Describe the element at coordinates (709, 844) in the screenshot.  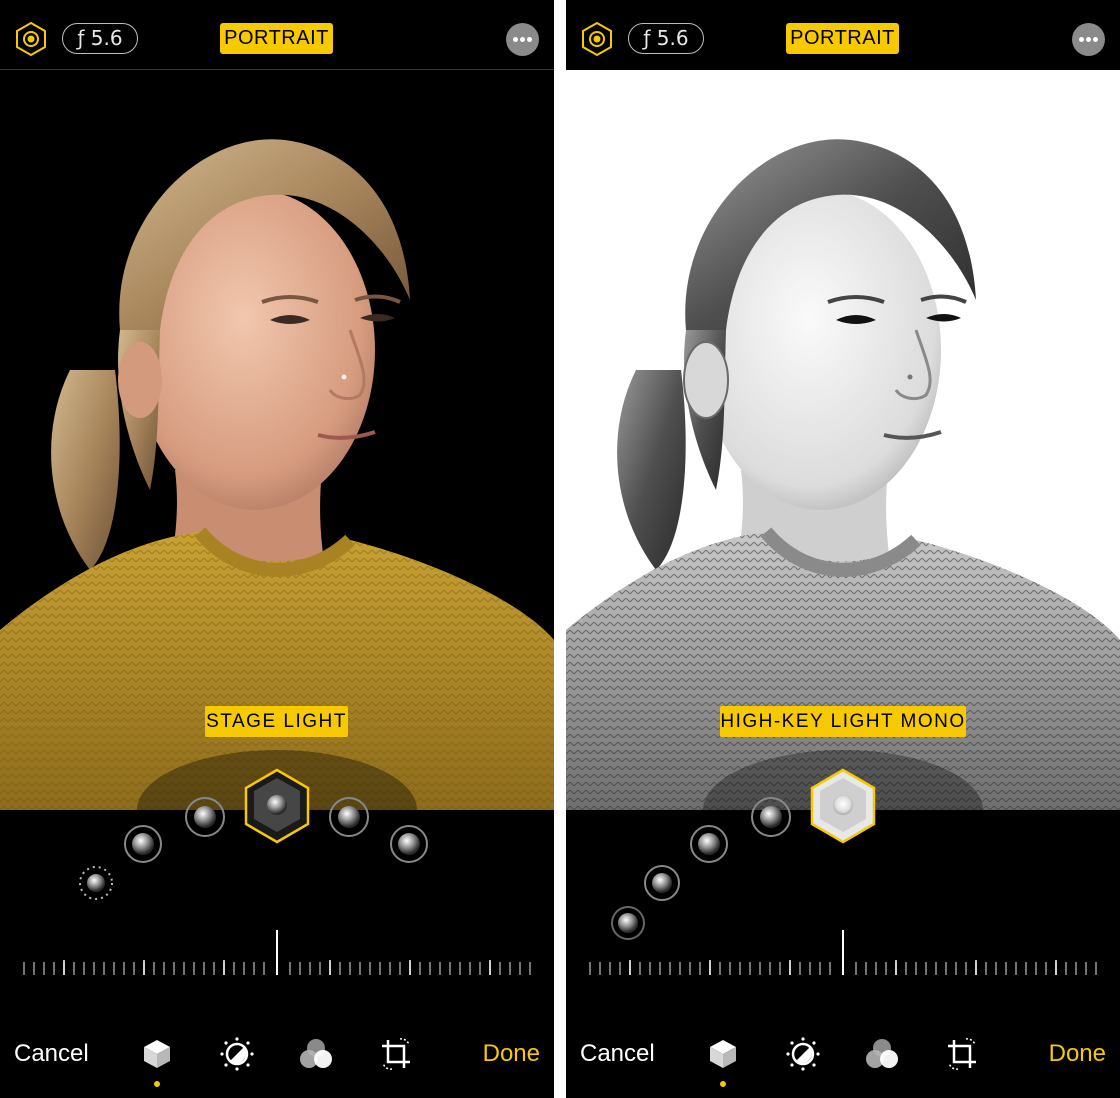
I see `stage-light-option` at that location.